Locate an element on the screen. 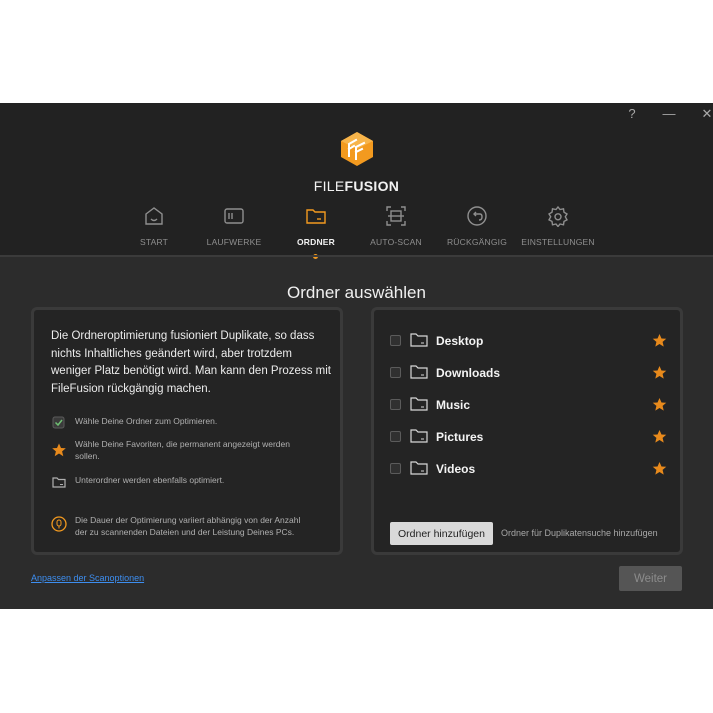  add-folder-button: Ordner hinzufügen is located at coordinates (441, 533).